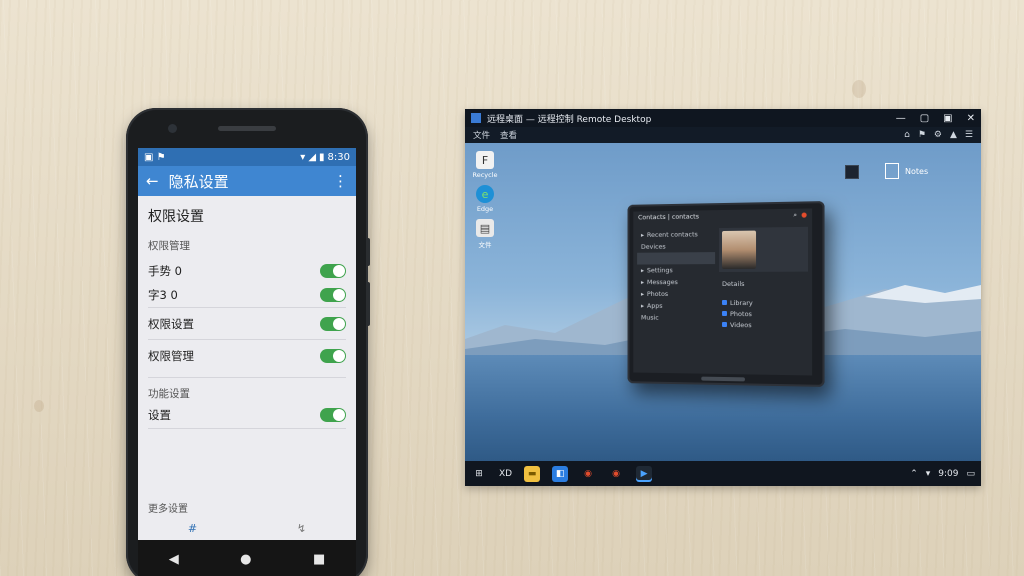 The width and height of the screenshot is (1024, 576). I want to click on window-controls: — ▢ ▣ ✕, so click(935, 118).